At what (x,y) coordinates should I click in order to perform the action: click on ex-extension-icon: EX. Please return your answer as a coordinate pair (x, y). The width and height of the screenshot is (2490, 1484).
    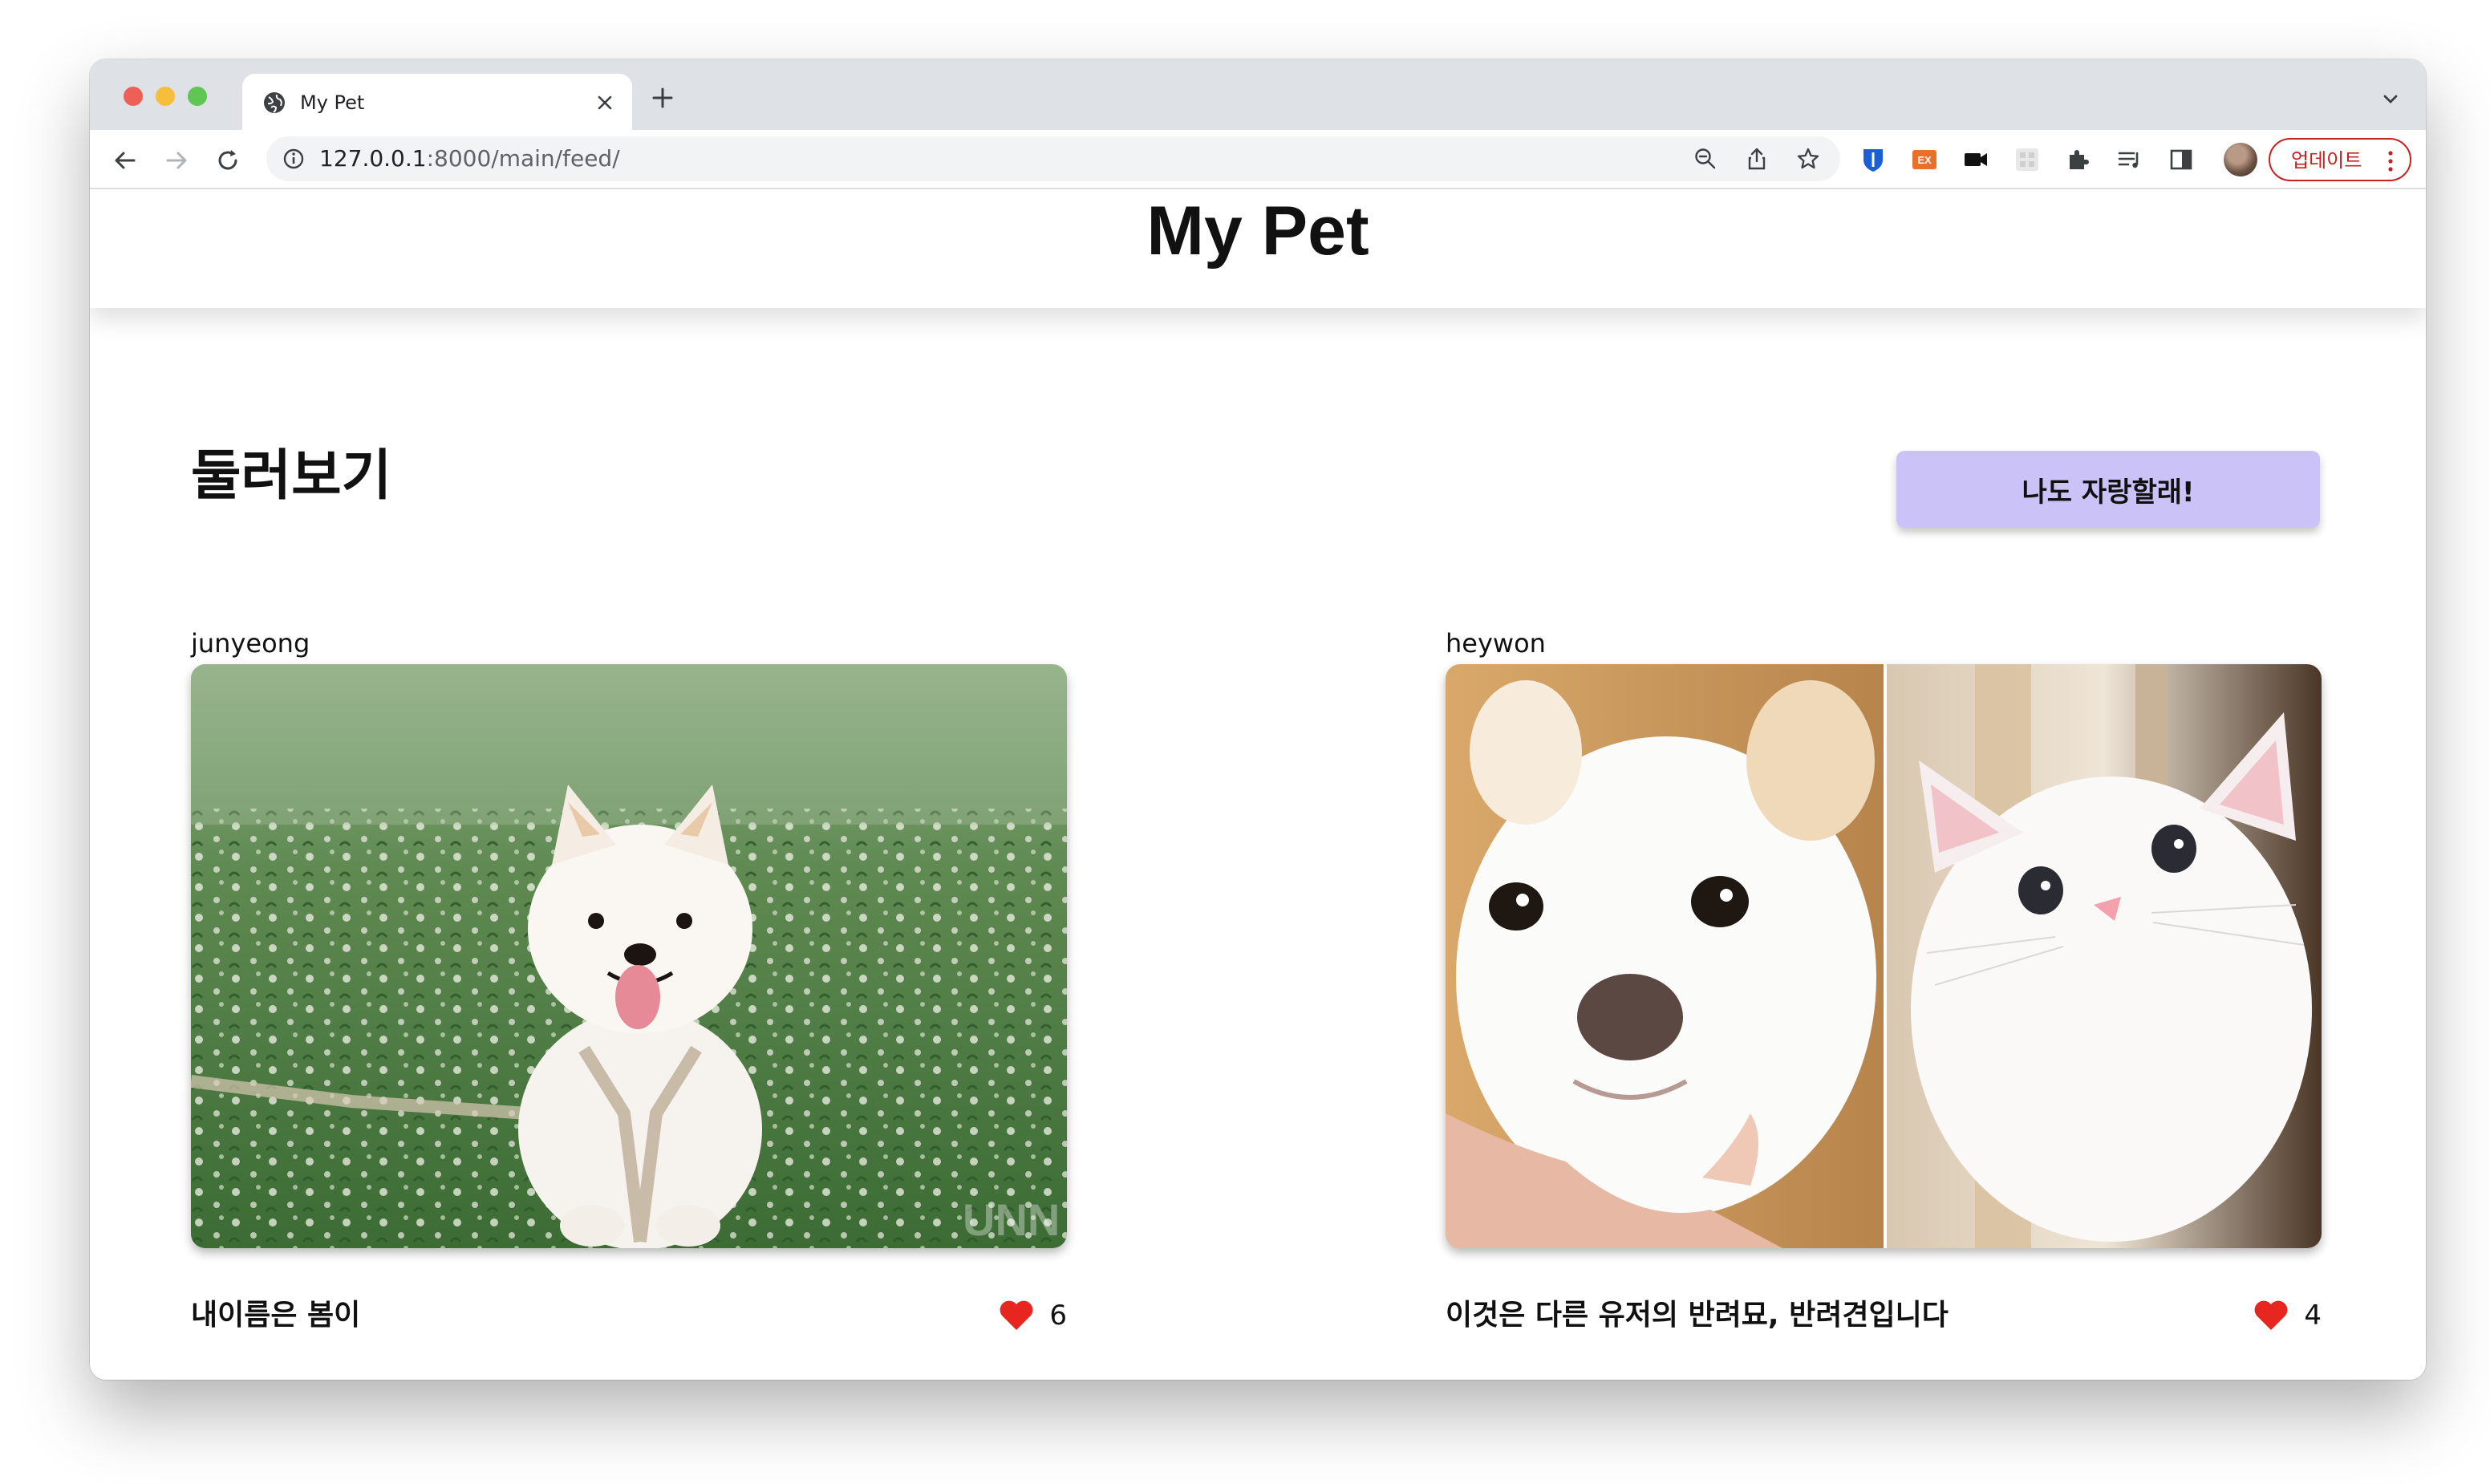
    Looking at the image, I should click on (1924, 159).